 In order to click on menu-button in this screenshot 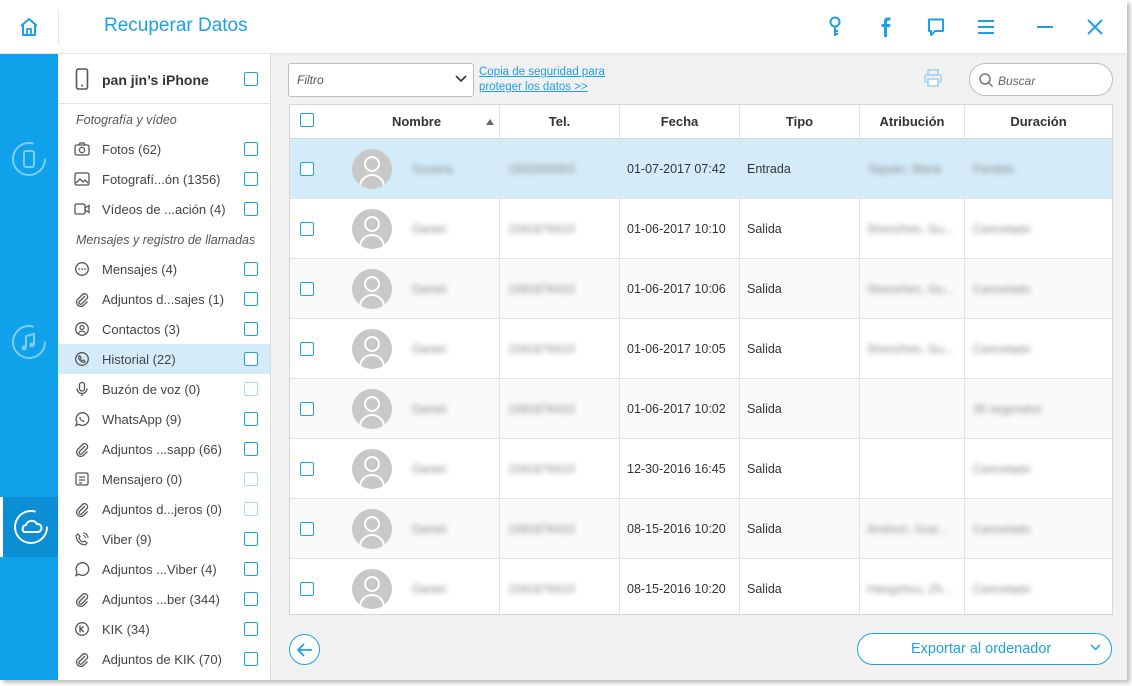, I will do `click(986, 27)`.